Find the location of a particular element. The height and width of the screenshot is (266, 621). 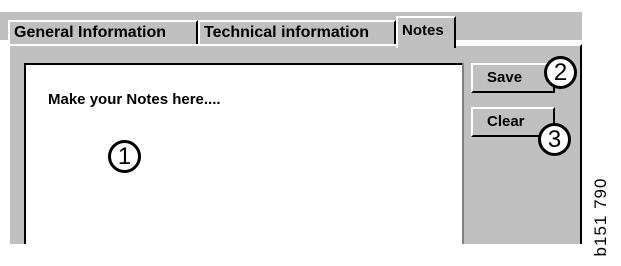

figure-code-text: b151 790 is located at coordinates (600, 217).